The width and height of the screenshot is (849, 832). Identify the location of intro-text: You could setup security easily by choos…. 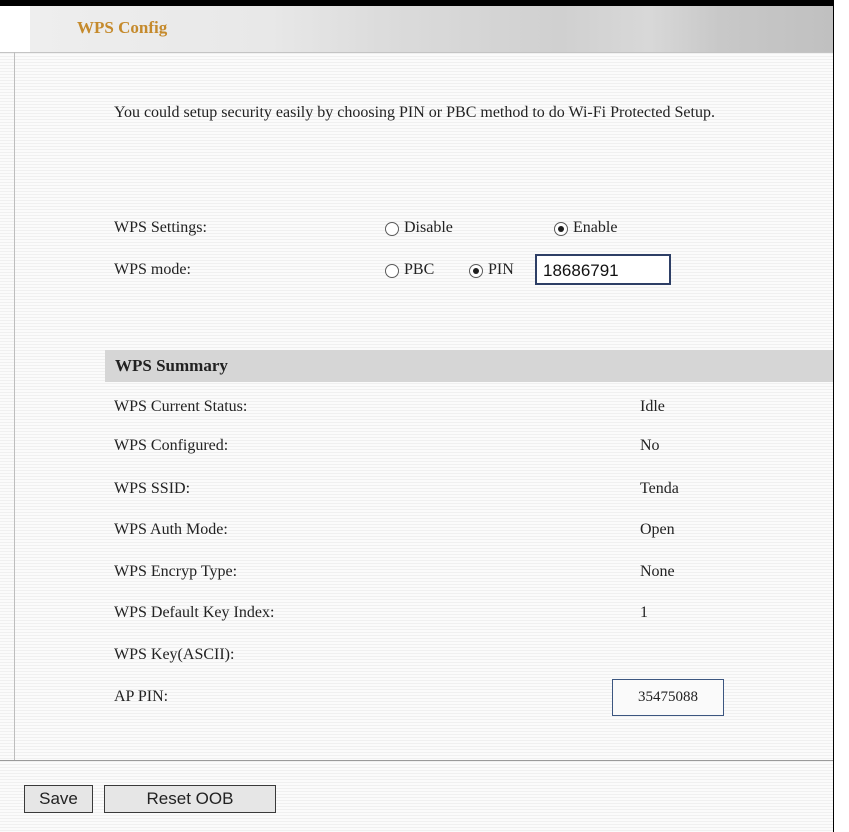
(414, 112).